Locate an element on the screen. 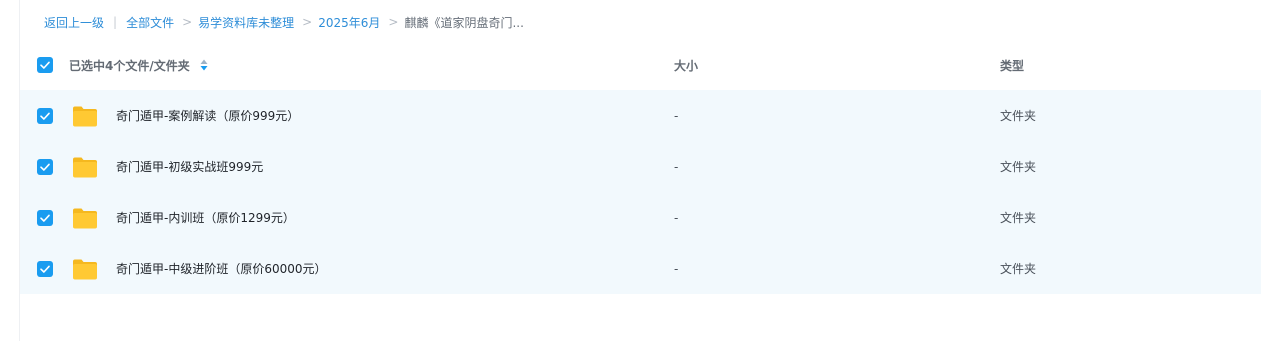 This screenshot has width=1261, height=341. breadcrumb-item-all-files: 全部文件 is located at coordinates (150, 22).